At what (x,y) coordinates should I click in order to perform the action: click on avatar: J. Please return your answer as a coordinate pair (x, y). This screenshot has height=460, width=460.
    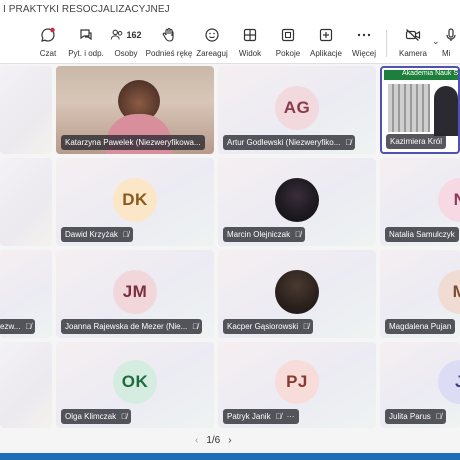
    Looking at the image, I should click on (449, 382).